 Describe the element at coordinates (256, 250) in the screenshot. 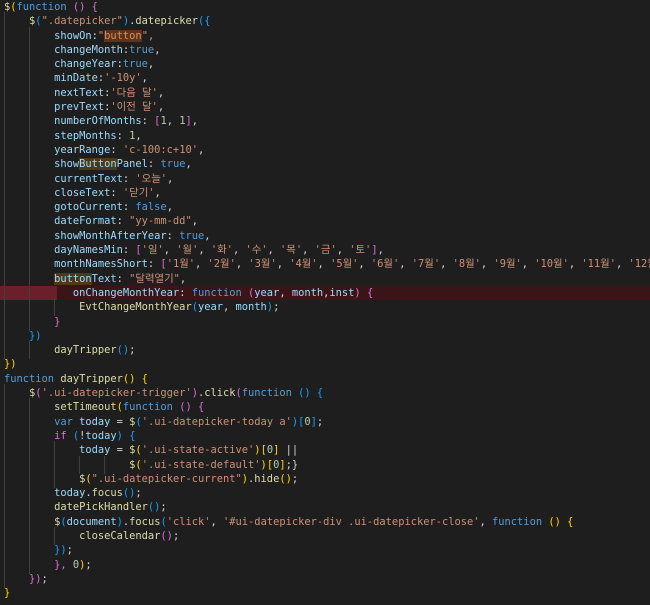

I see `code-token: '수'` at that location.